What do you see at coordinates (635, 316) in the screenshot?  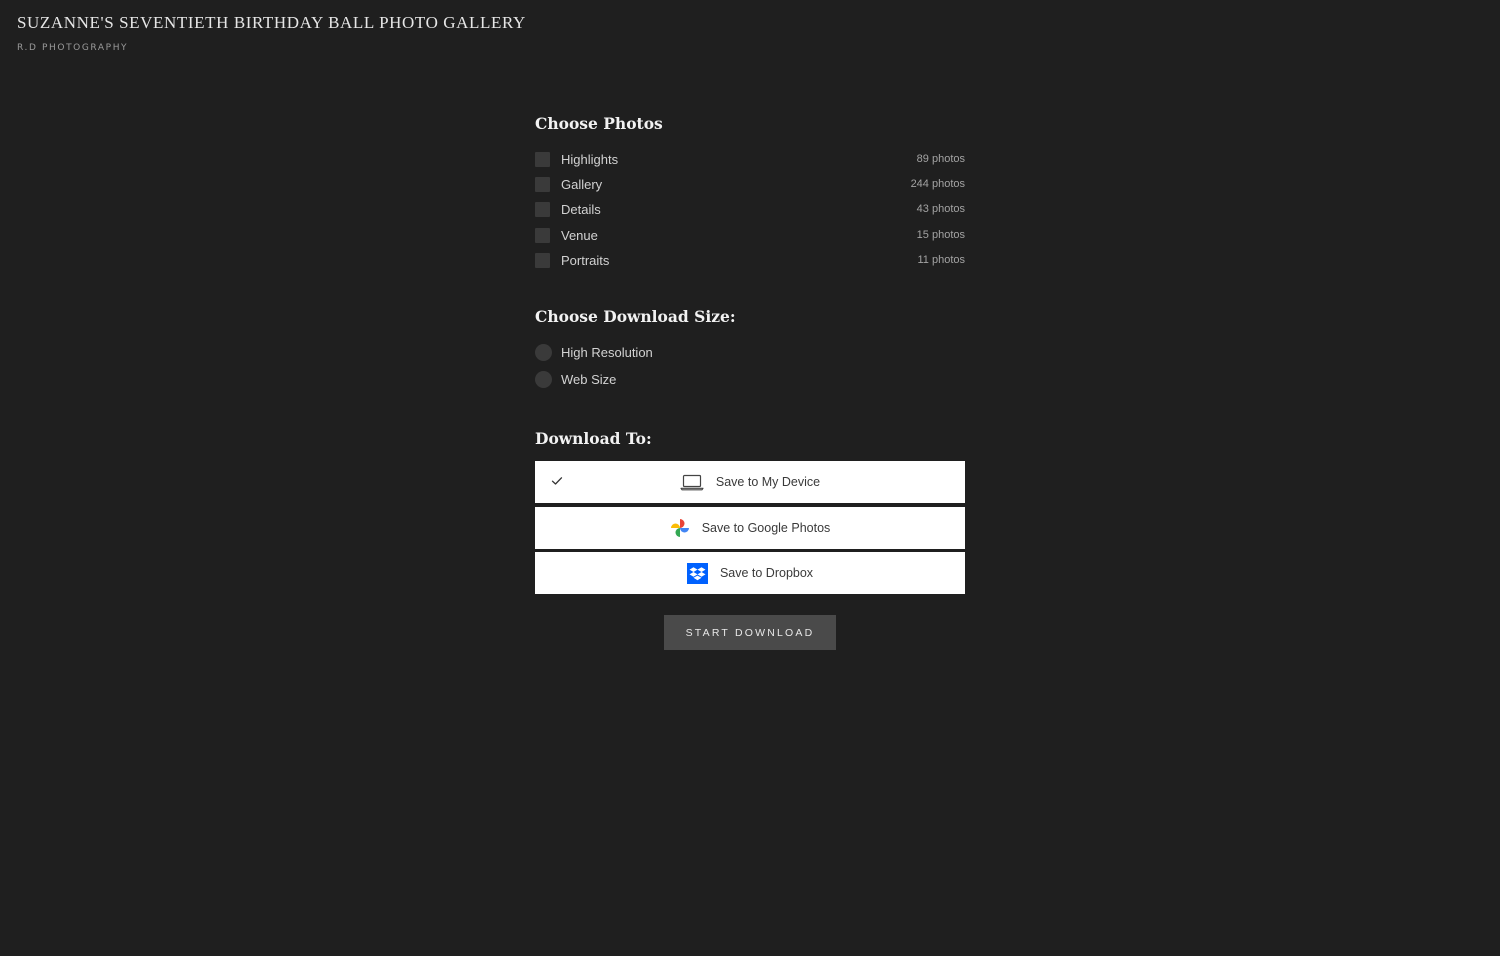 I see `download-size-heading: Choose Download Size:` at bounding box center [635, 316].